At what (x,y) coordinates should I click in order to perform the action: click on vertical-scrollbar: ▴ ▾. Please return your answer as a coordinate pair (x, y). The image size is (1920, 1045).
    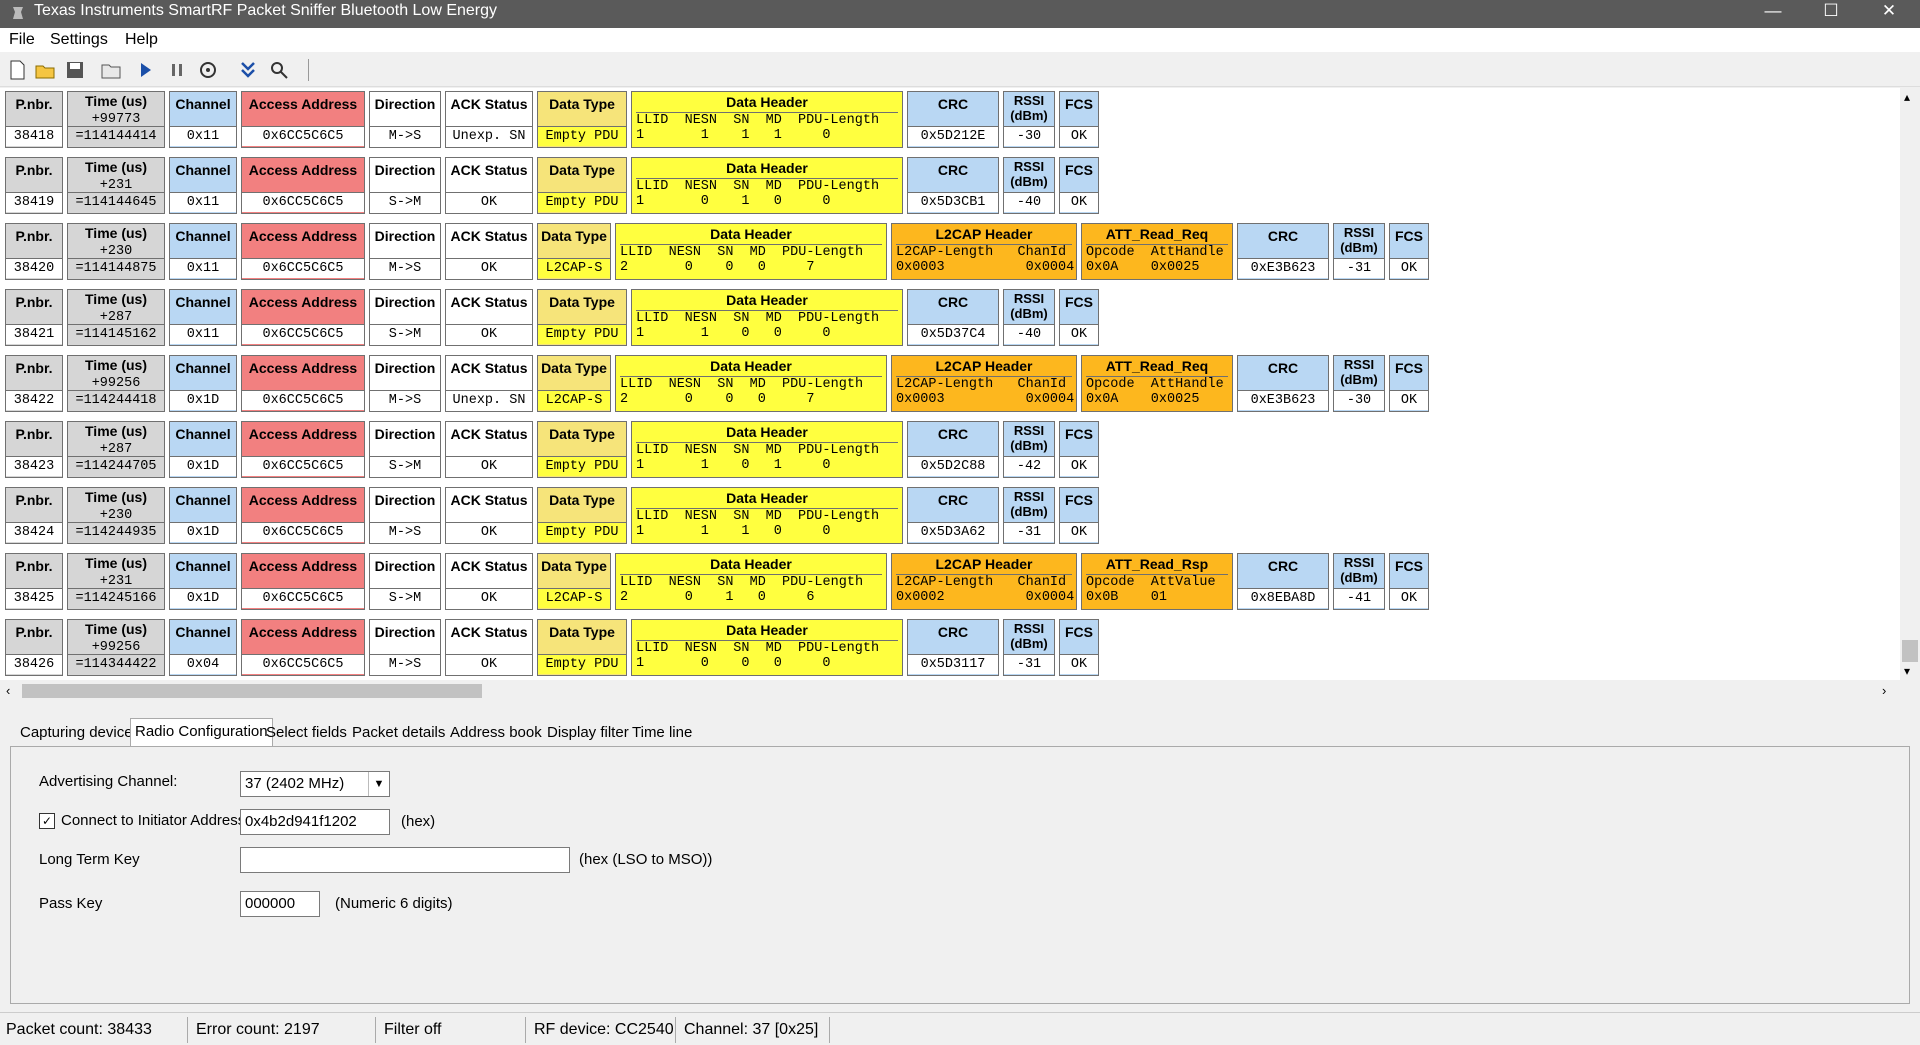
    Looking at the image, I should click on (1910, 384).